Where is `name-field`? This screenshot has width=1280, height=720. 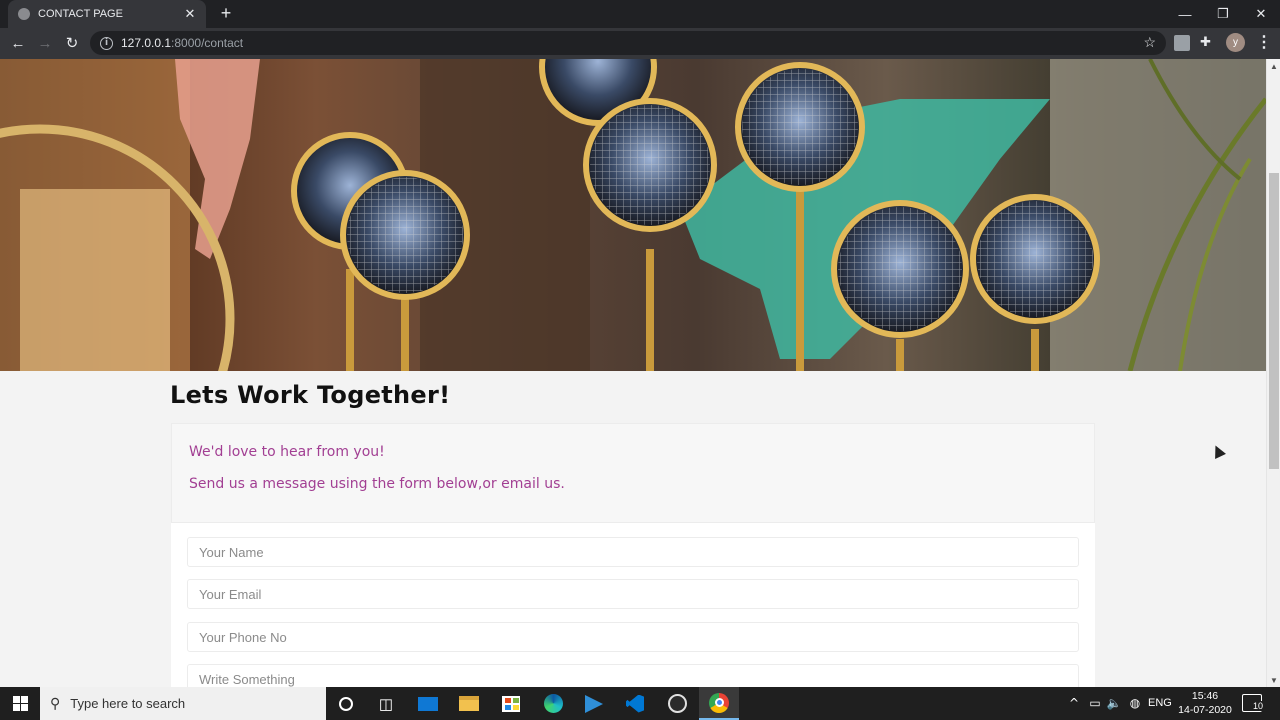
name-field is located at coordinates (633, 552).